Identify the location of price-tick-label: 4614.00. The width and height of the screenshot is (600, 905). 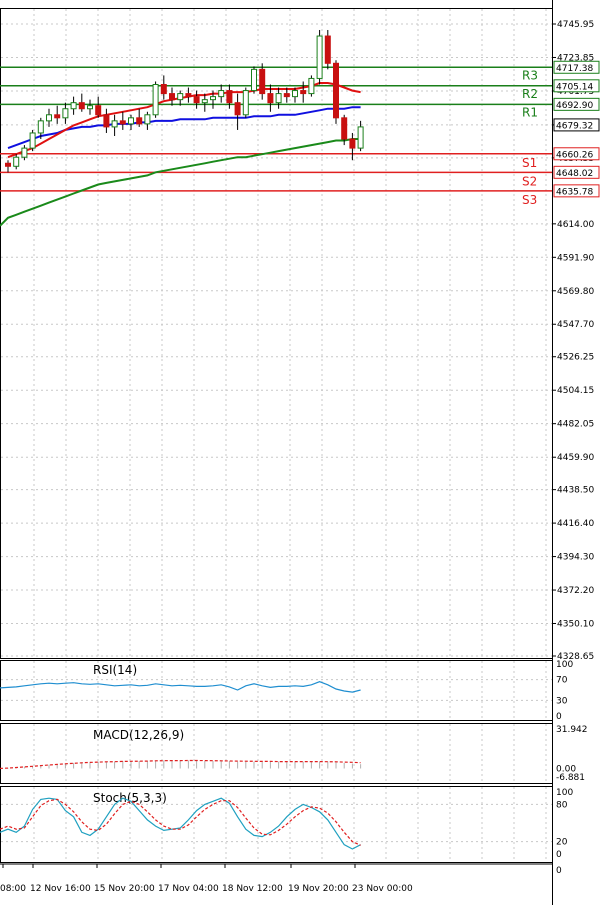
(575, 225).